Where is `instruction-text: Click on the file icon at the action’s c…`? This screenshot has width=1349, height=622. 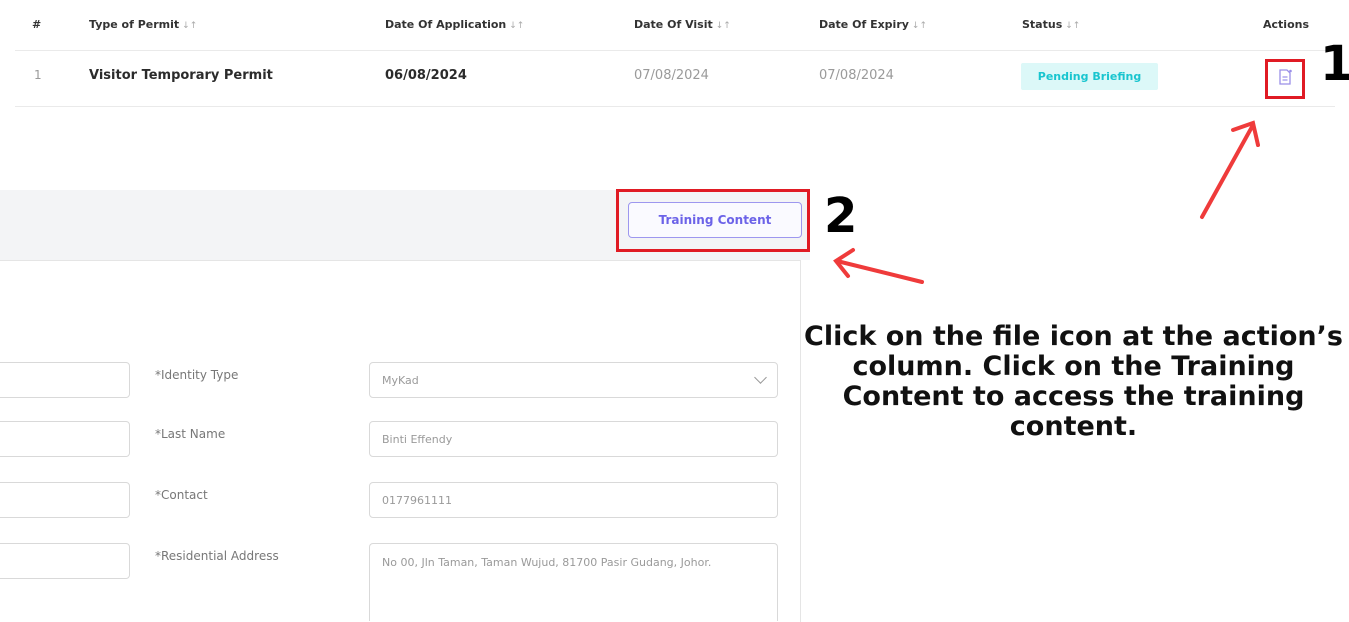 instruction-text: Click on the file icon at the action’s c… is located at coordinates (1073, 381).